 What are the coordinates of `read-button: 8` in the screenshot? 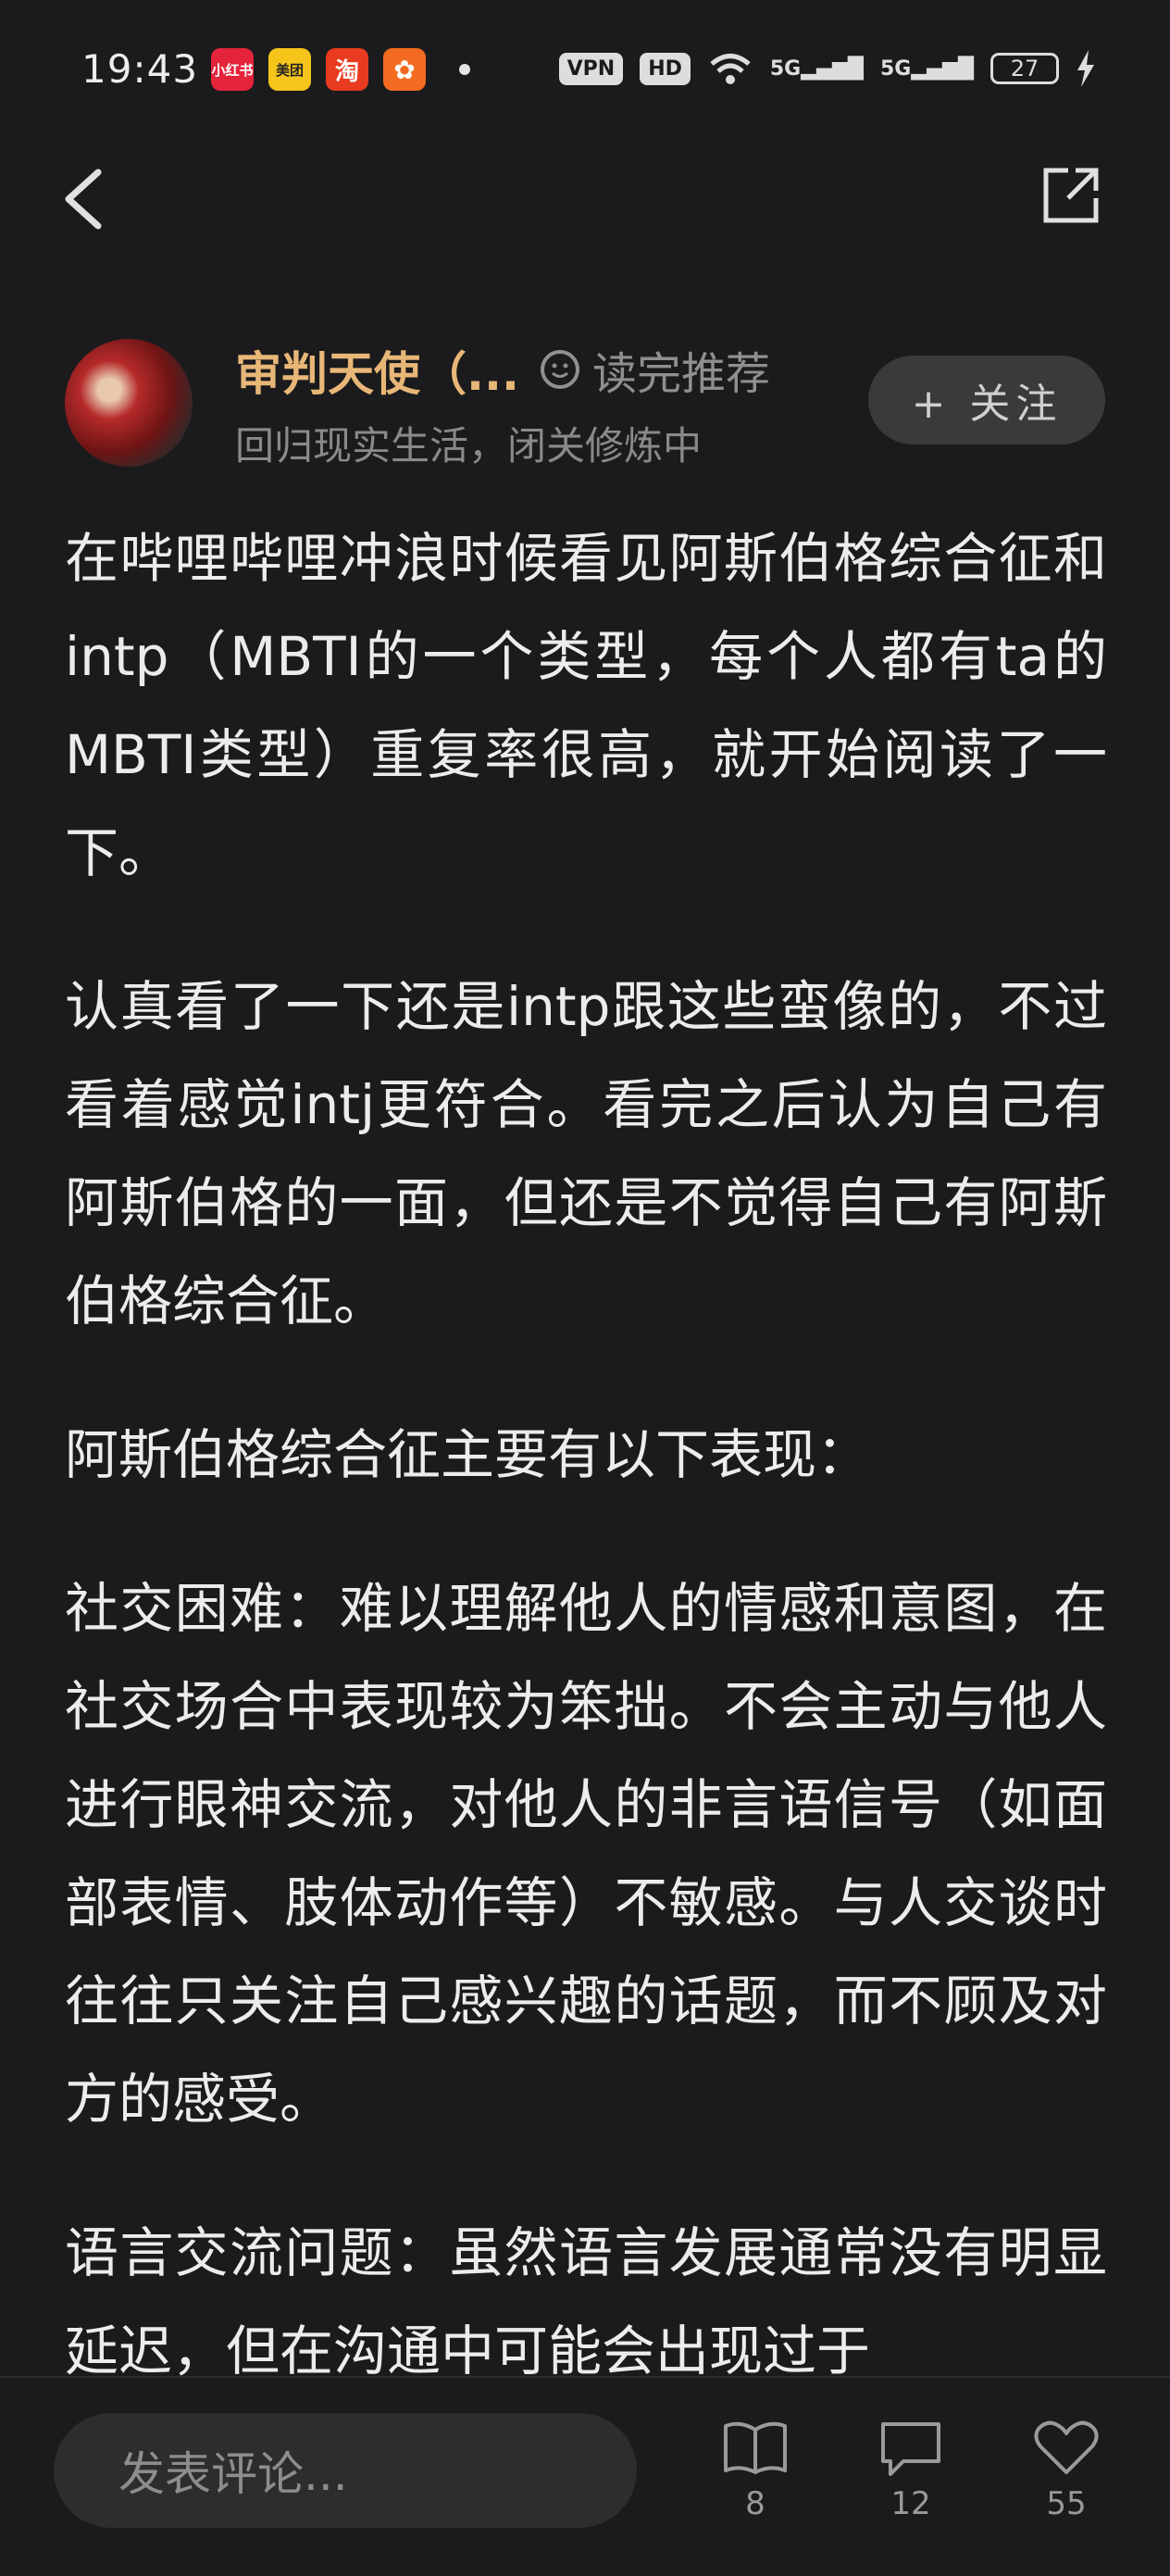 It's located at (755, 2470).